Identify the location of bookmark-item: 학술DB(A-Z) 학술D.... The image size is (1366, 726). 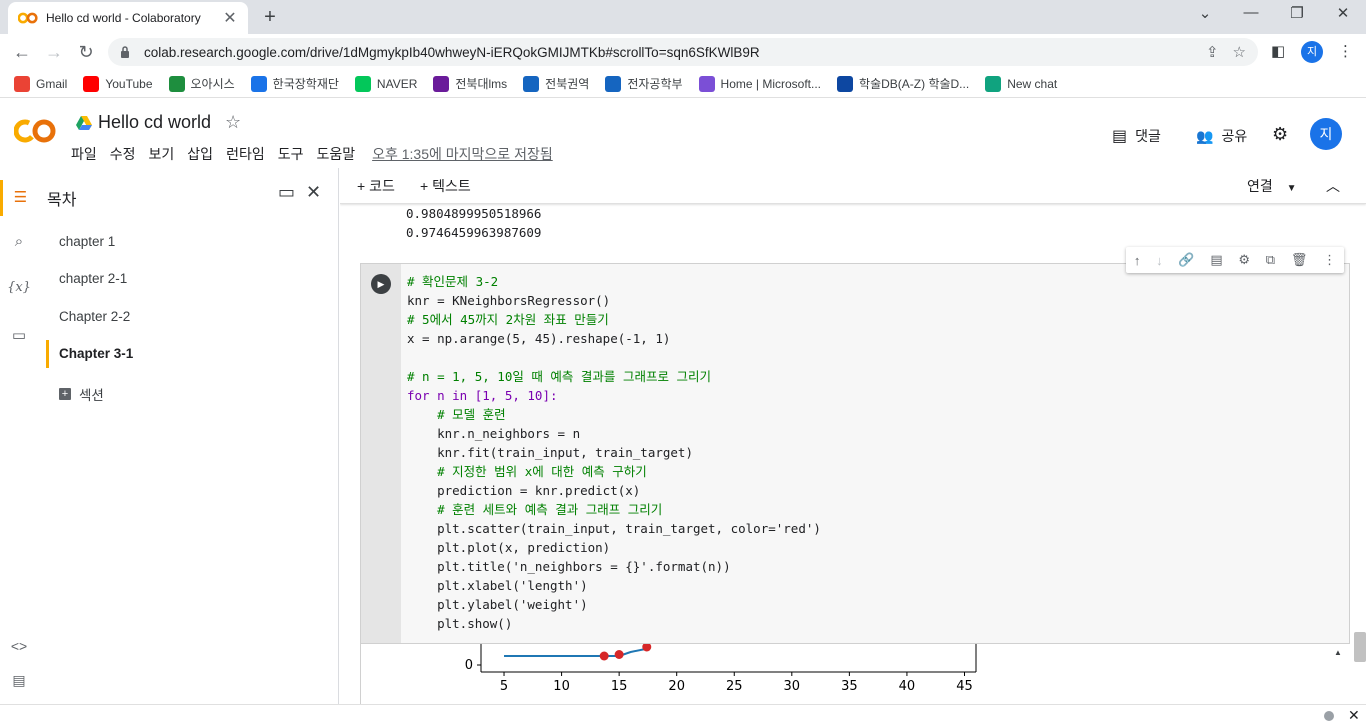
(903, 83).